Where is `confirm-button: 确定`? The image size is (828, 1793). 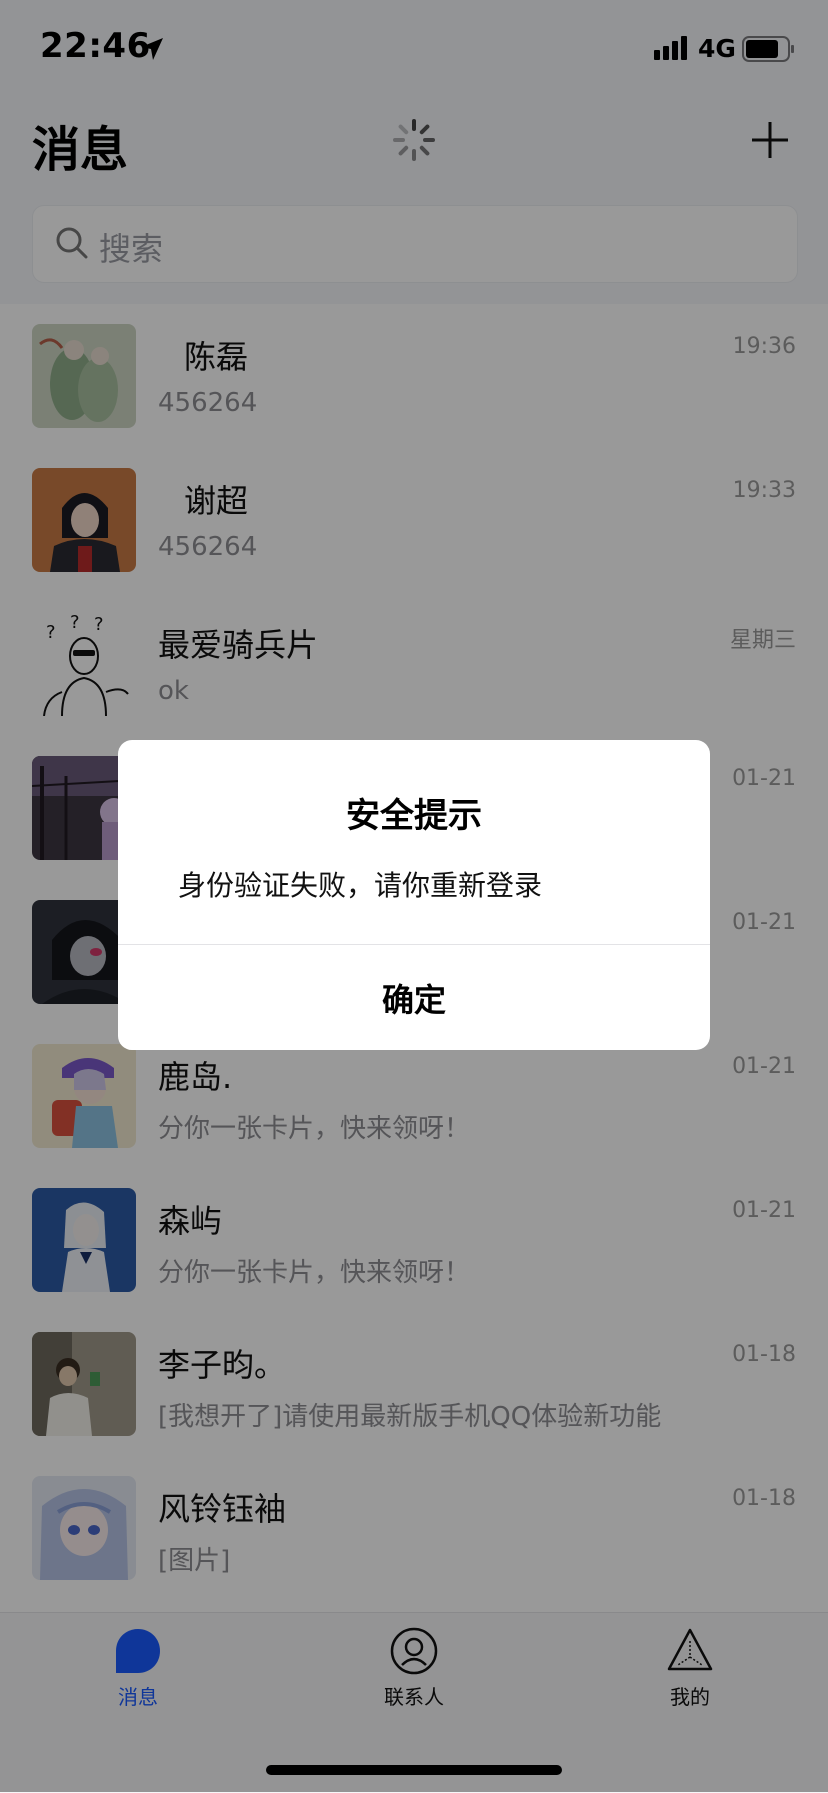
confirm-button: 确定 is located at coordinates (414, 997).